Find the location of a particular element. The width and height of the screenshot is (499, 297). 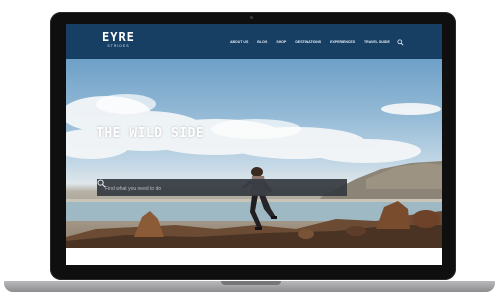

laptop-notch is located at coordinates (251, 283).